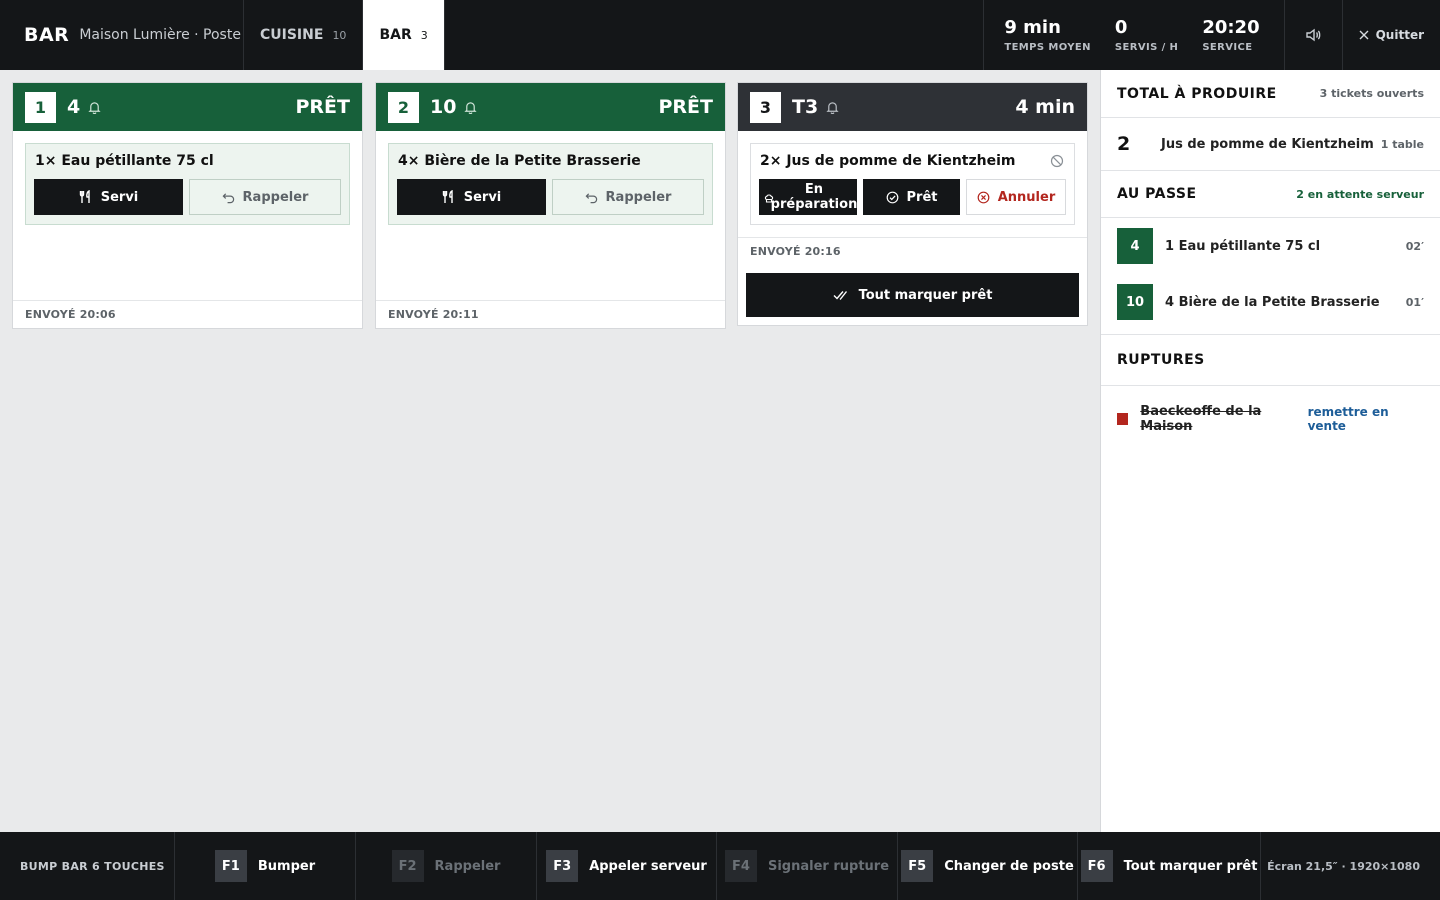 This screenshot has height=900, width=1440. Describe the element at coordinates (482, 197) in the screenshot. I see `button-label: Servi` at that location.